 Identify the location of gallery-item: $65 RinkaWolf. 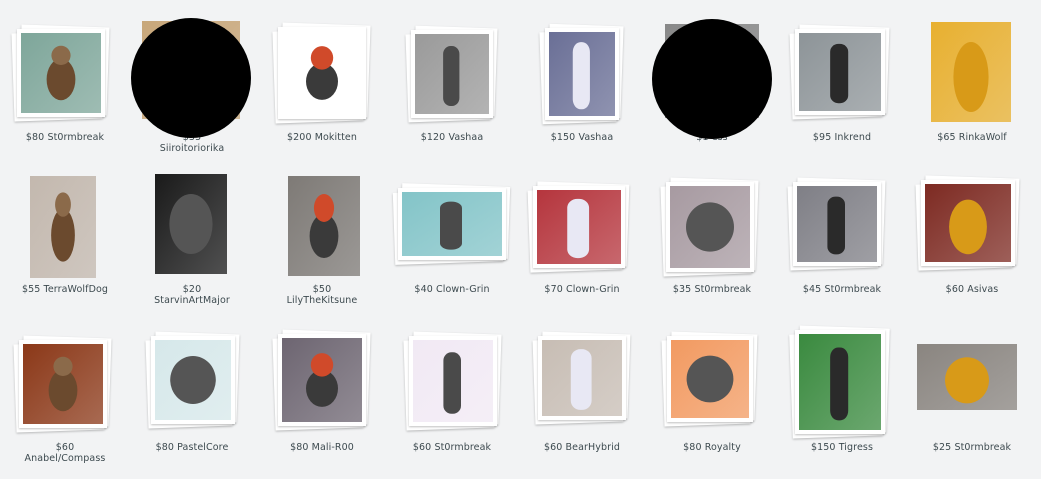
(972, 90).